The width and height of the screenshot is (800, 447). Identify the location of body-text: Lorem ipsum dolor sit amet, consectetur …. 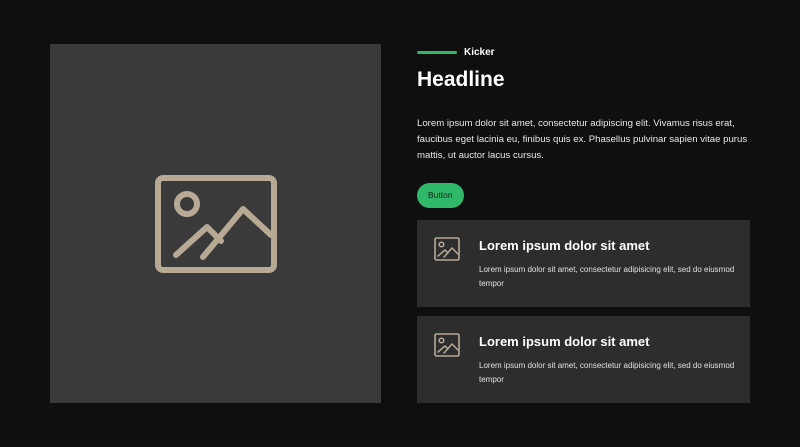
(582, 139).